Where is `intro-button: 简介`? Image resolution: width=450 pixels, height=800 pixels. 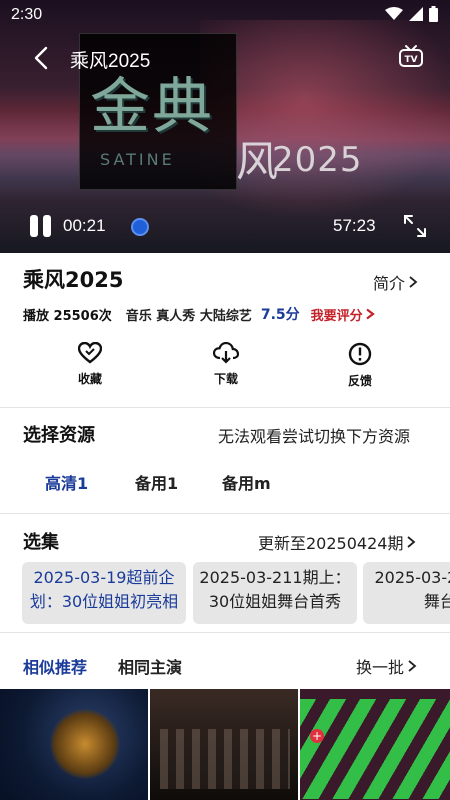
intro-button: 简介 is located at coordinates (395, 282).